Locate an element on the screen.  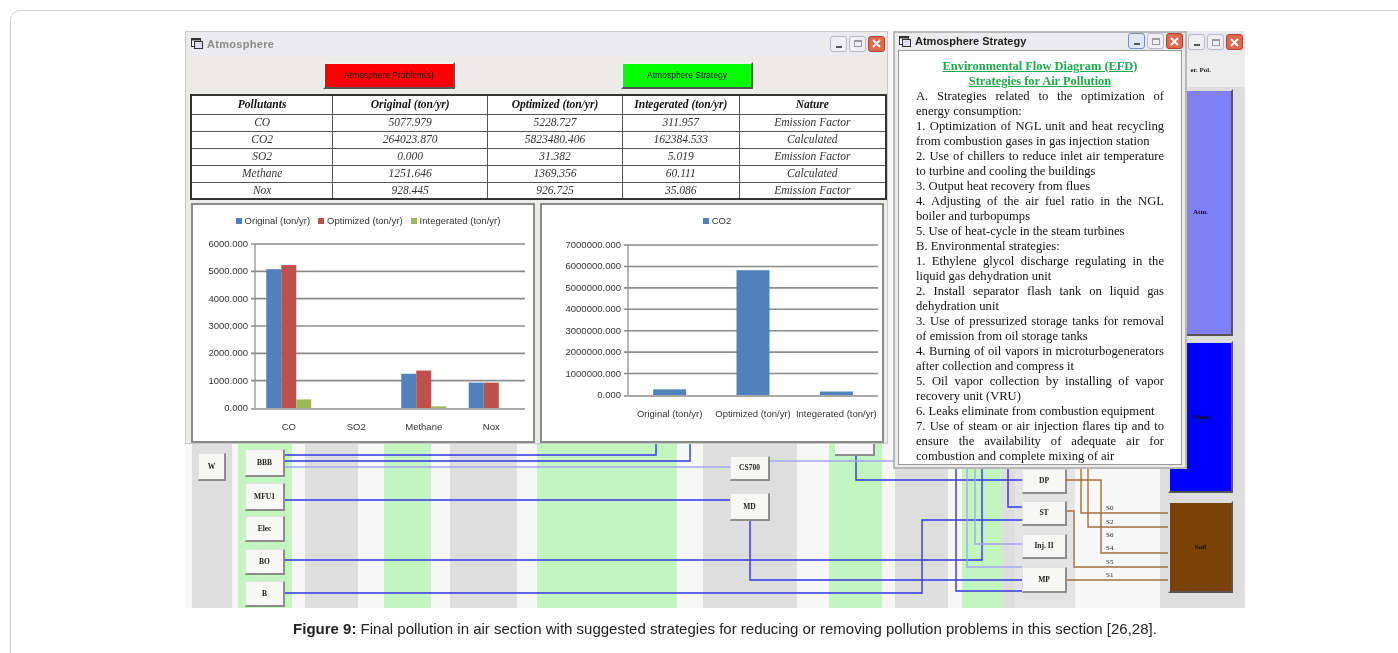
column-header: Integerated (ton/yr) is located at coordinates (681, 104).